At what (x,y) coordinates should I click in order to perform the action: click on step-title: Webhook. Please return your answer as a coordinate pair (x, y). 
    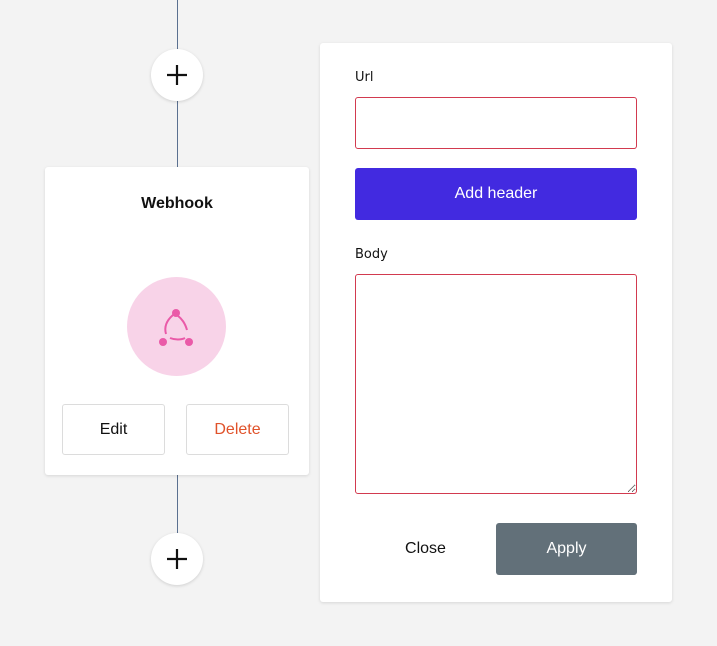
    Looking at the image, I should click on (177, 203).